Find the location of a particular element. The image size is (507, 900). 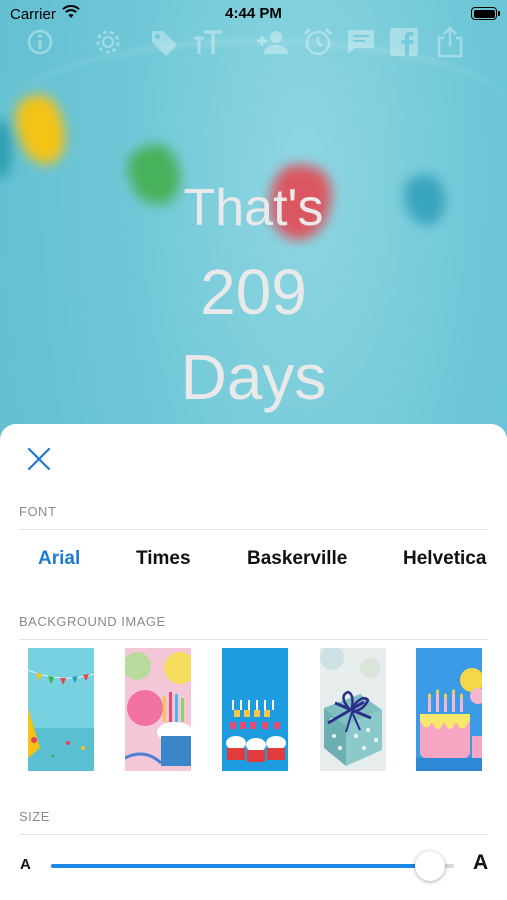

thumbnail-happy-birthday-cupcakes is located at coordinates (255, 709).